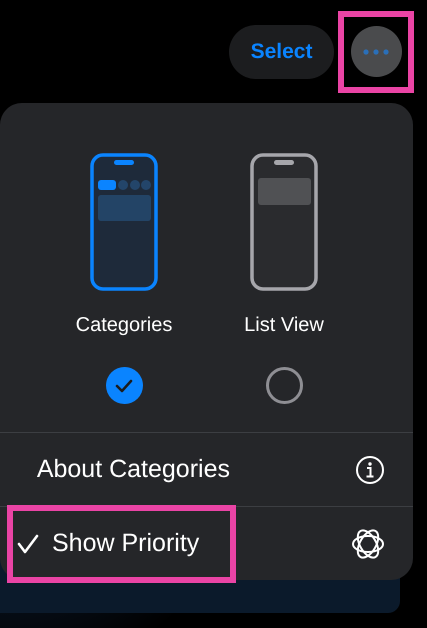  I want to click on more-button, so click(376, 51).